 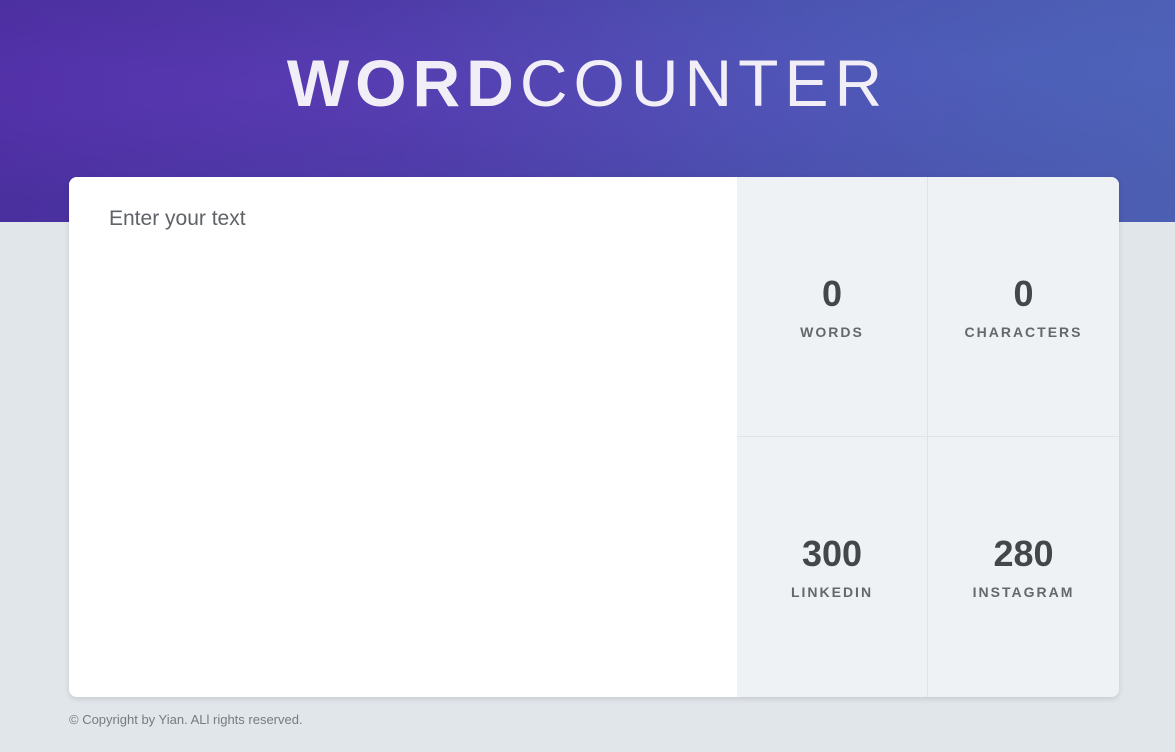 What do you see at coordinates (832, 331) in the screenshot?
I see `stat-label: WORDS` at bounding box center [832, 331].